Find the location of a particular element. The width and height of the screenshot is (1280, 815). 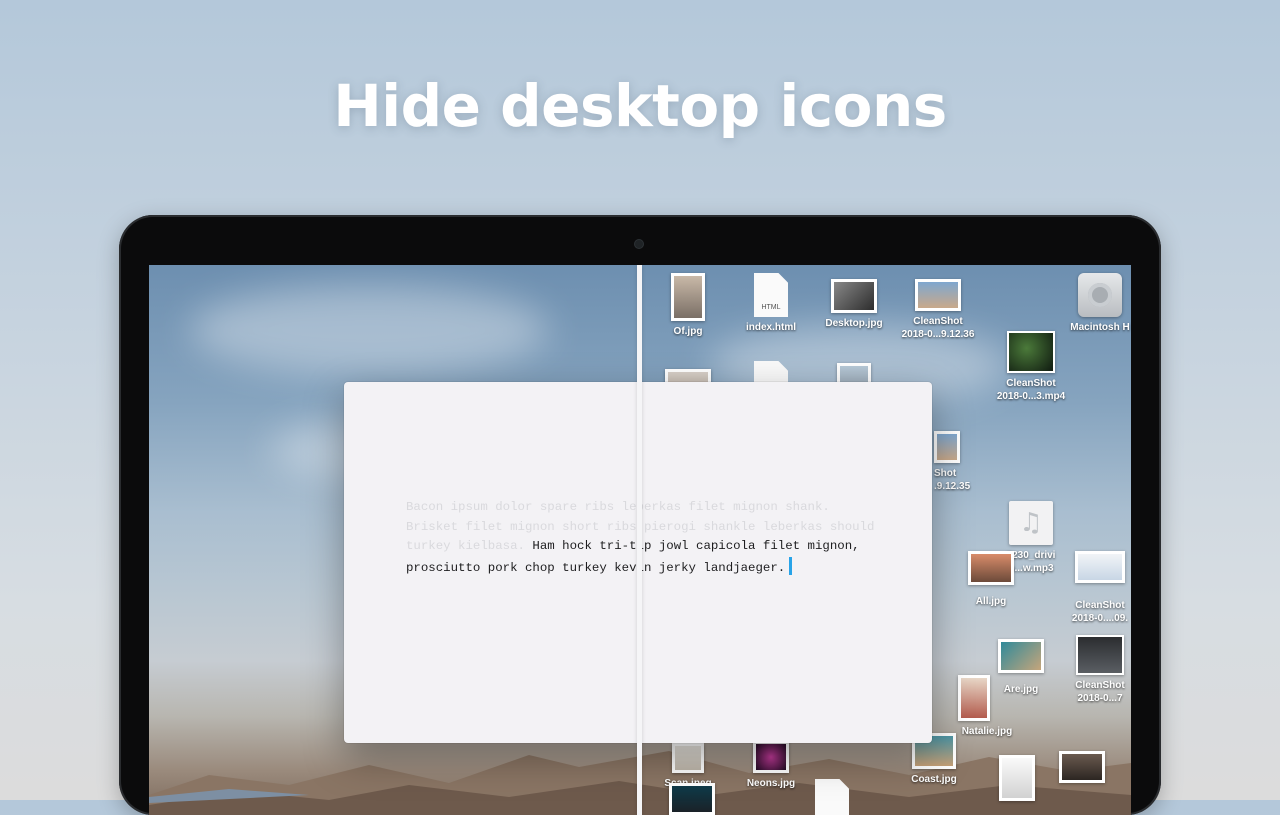

split-divider-handle is located at coordinates (639, 540).